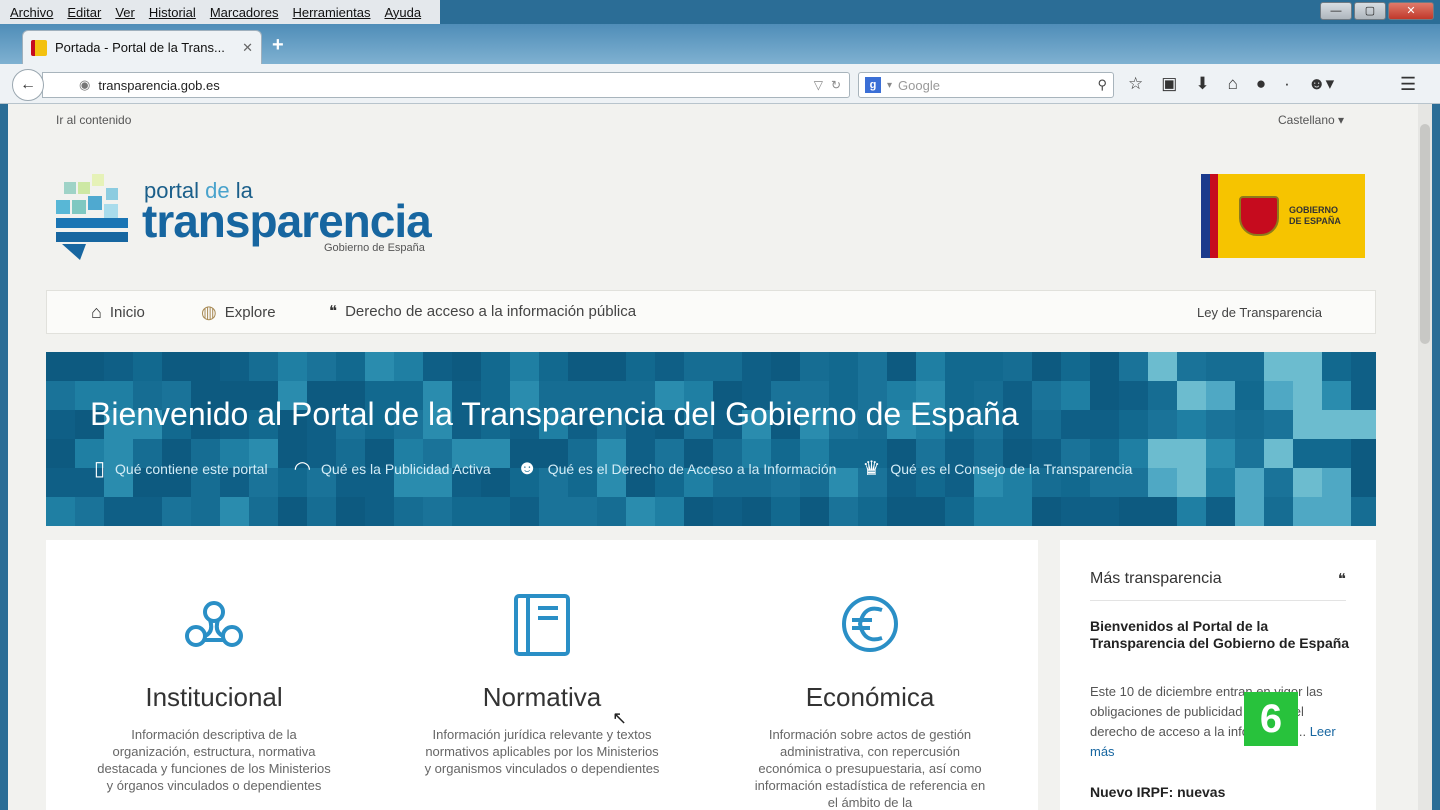 This screenshot has height=810, width=1440. I want to click on site-identity-icon: ◉, so click(84, 85).